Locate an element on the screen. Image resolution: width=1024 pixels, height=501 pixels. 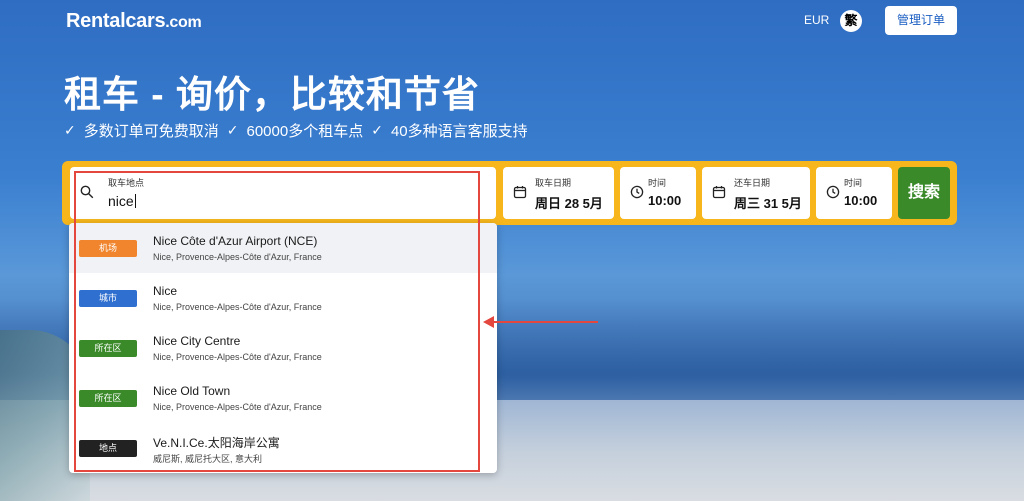
search-button: 搜索 is located at coordinates (924, 193).